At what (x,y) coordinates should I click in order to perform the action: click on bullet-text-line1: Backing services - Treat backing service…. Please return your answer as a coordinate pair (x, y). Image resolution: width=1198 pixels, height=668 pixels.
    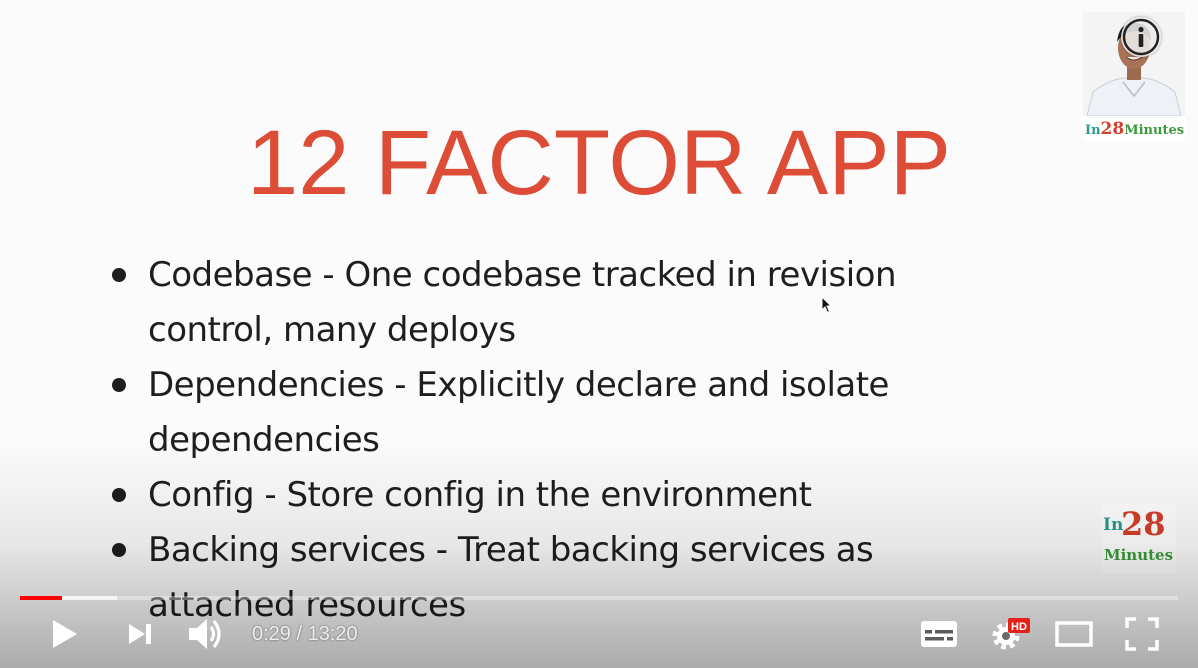
    Looking at the image, I should click on (511, 550).